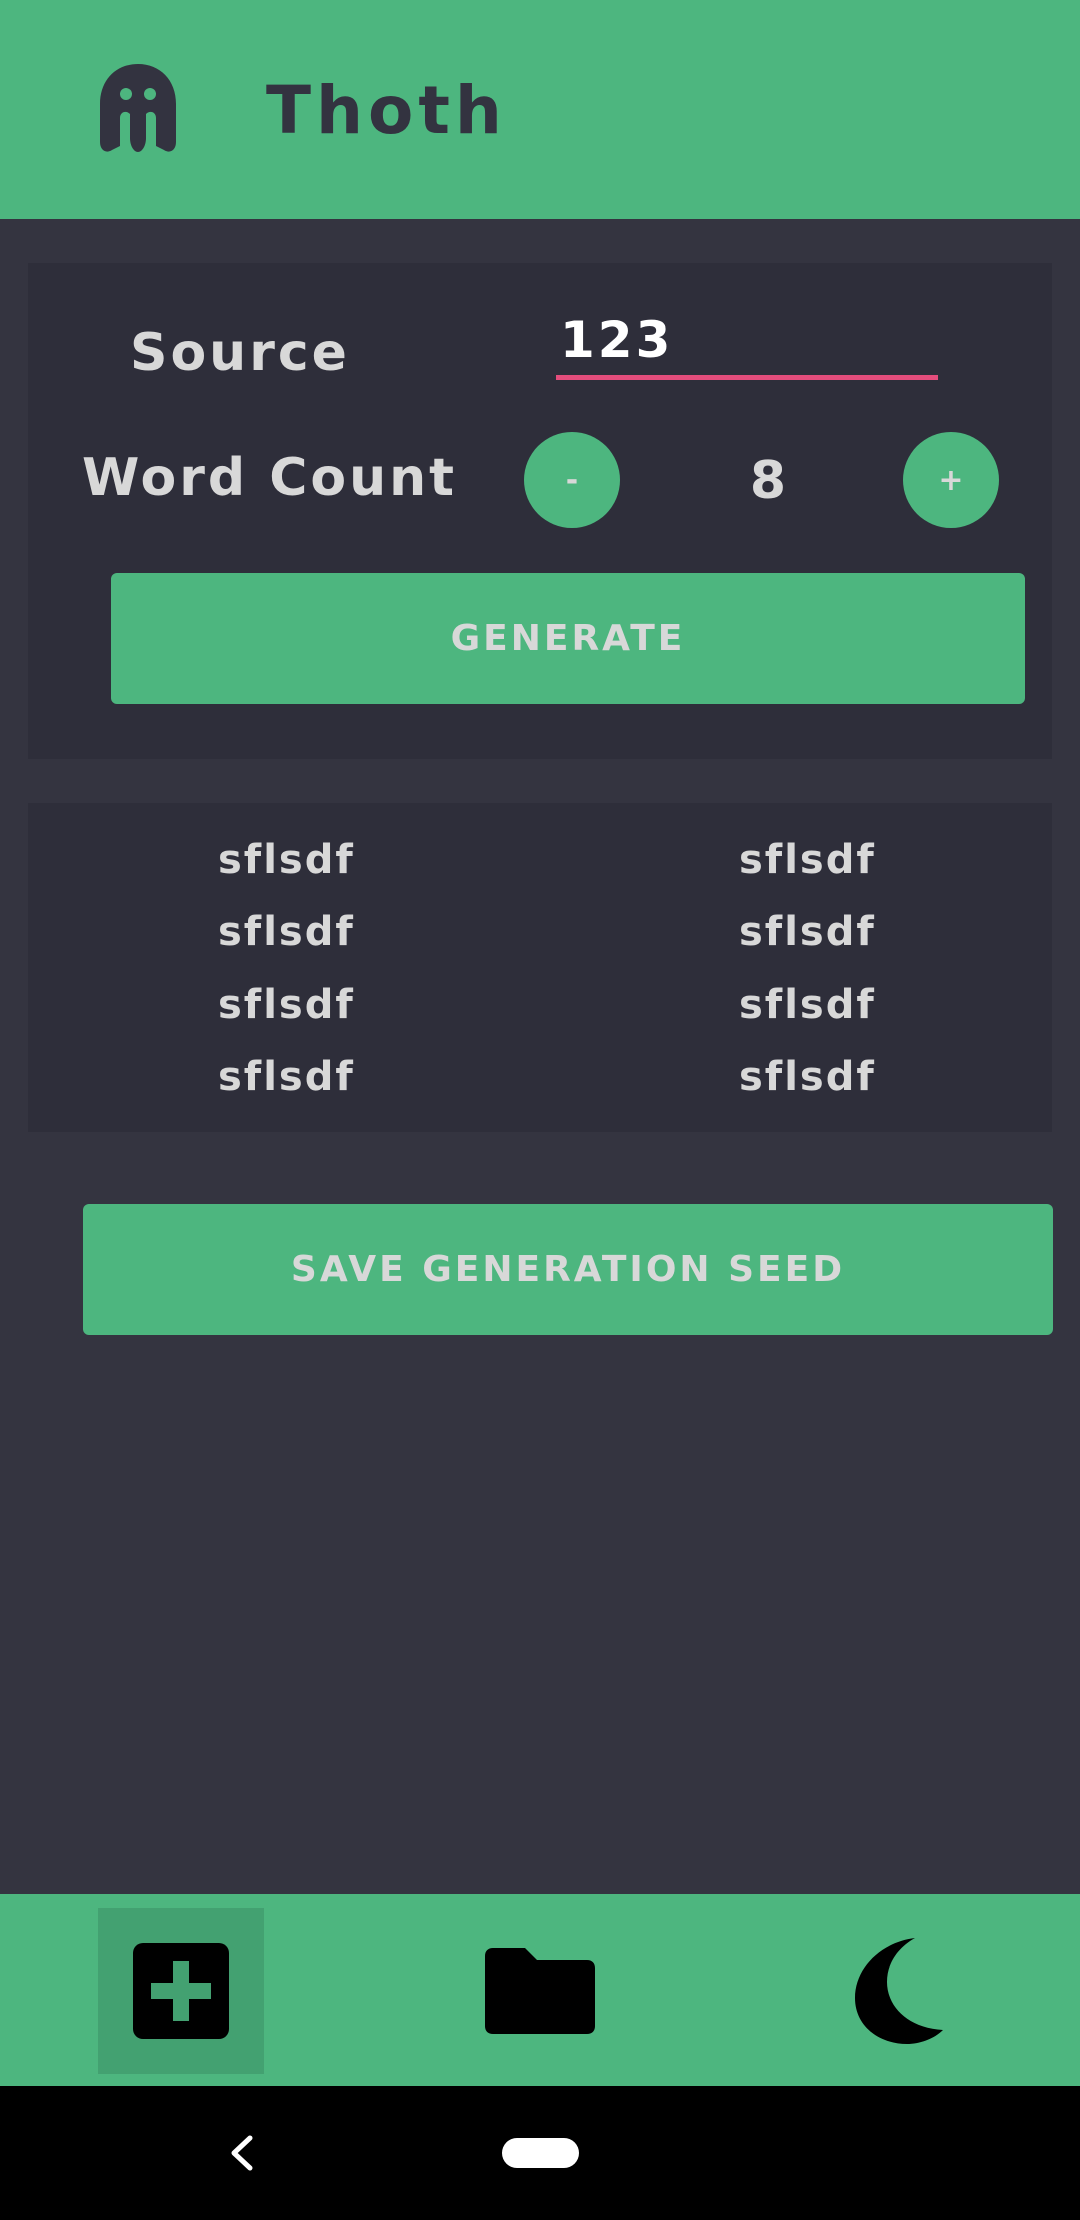 The image size is (1080, 2220). Describe the element at coordinates (386, 110) in the screenshot. I see `app-title: Thoth` at that location.